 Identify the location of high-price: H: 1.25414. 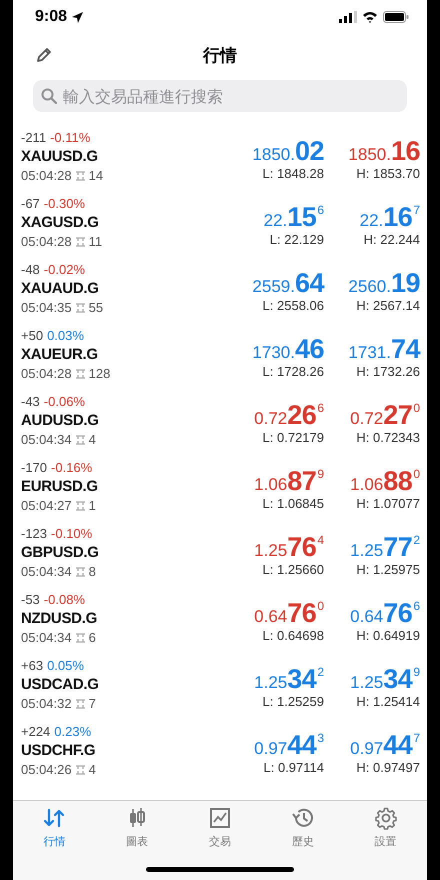
(388, 701).